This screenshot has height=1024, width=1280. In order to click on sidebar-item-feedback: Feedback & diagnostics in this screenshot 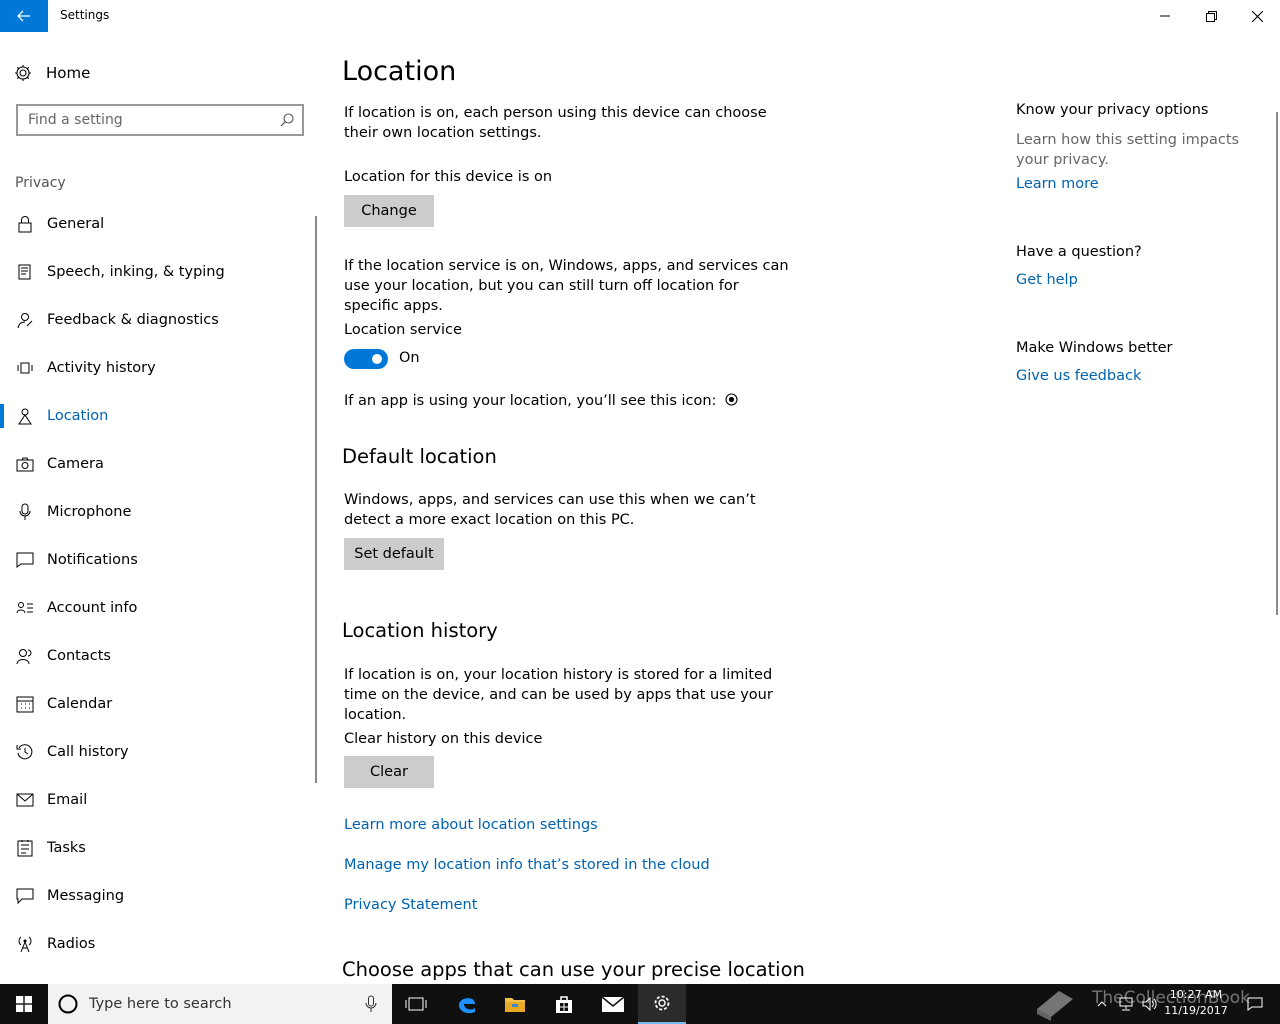, I will do `click(158, 320)`.